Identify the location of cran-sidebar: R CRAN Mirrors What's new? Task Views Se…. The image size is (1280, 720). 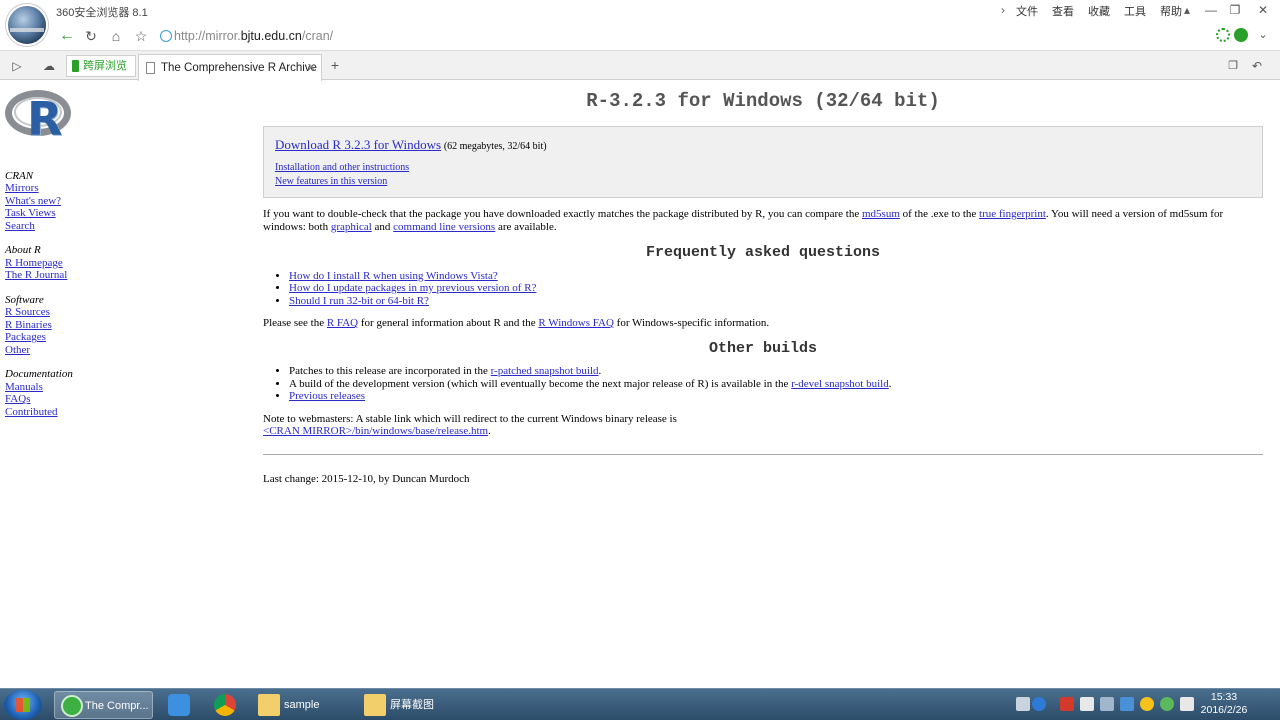
(65, 259).